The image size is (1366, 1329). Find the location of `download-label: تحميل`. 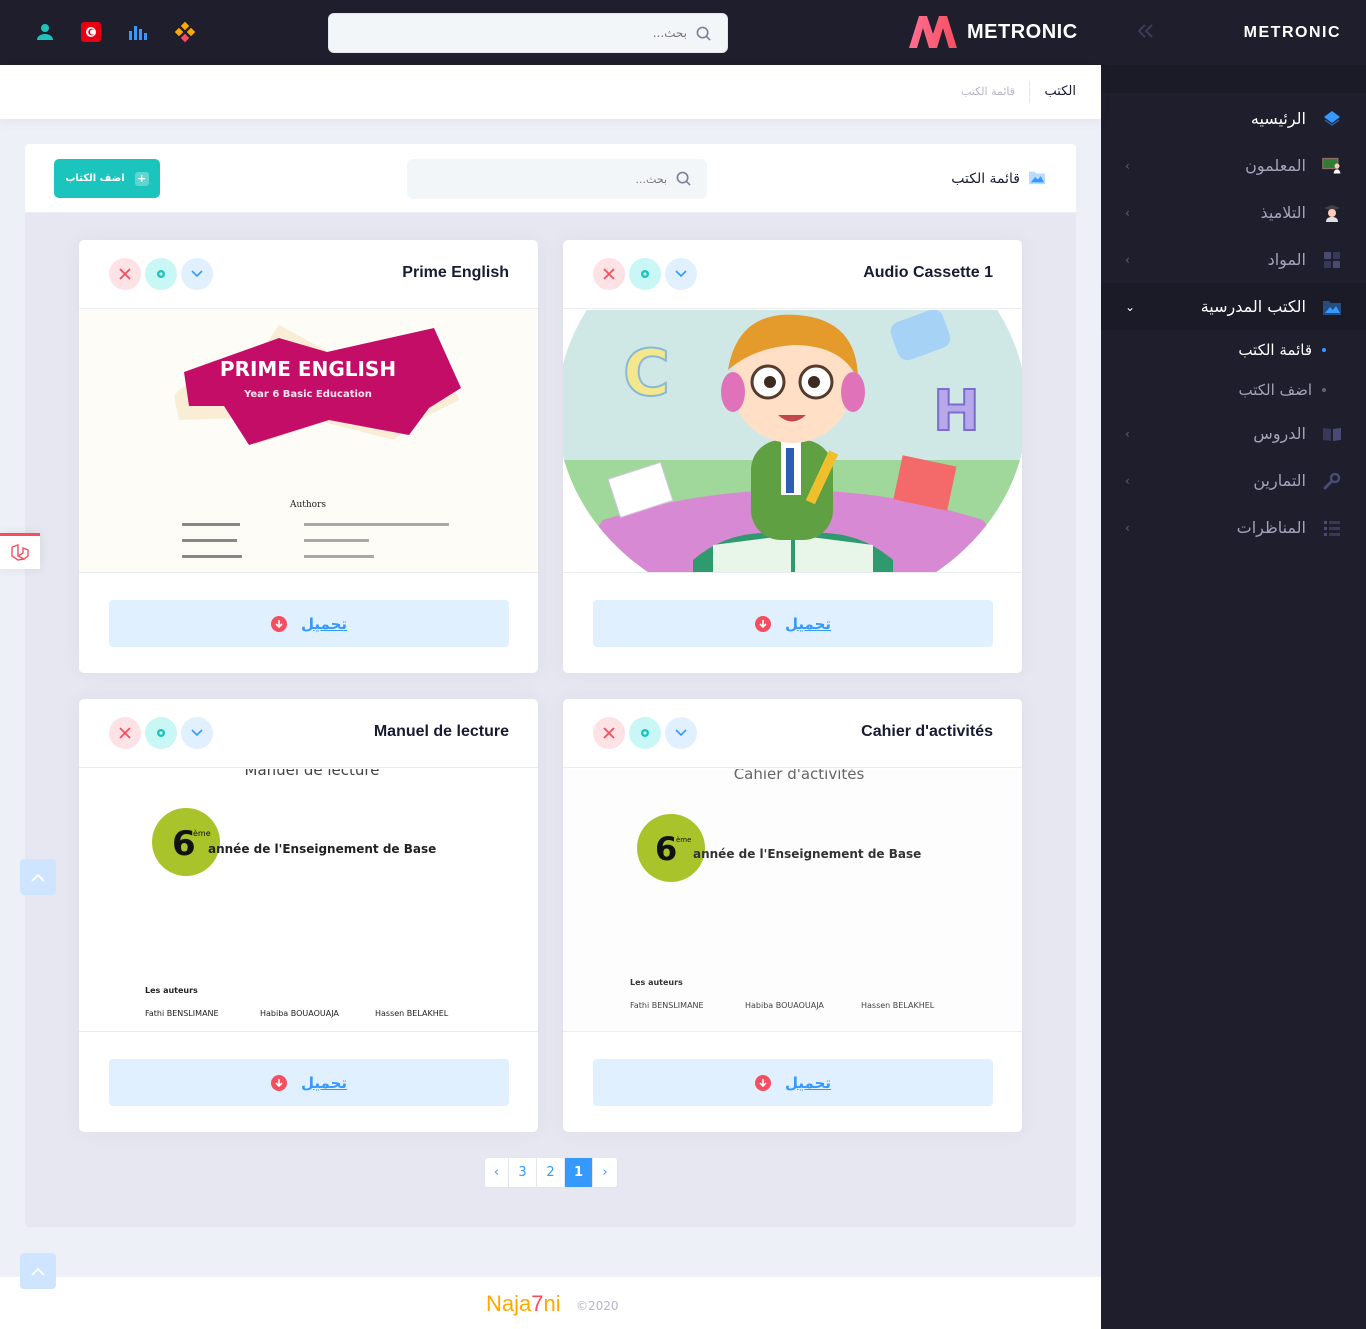

download-label: تحميل is located at coordinates (808, 623).